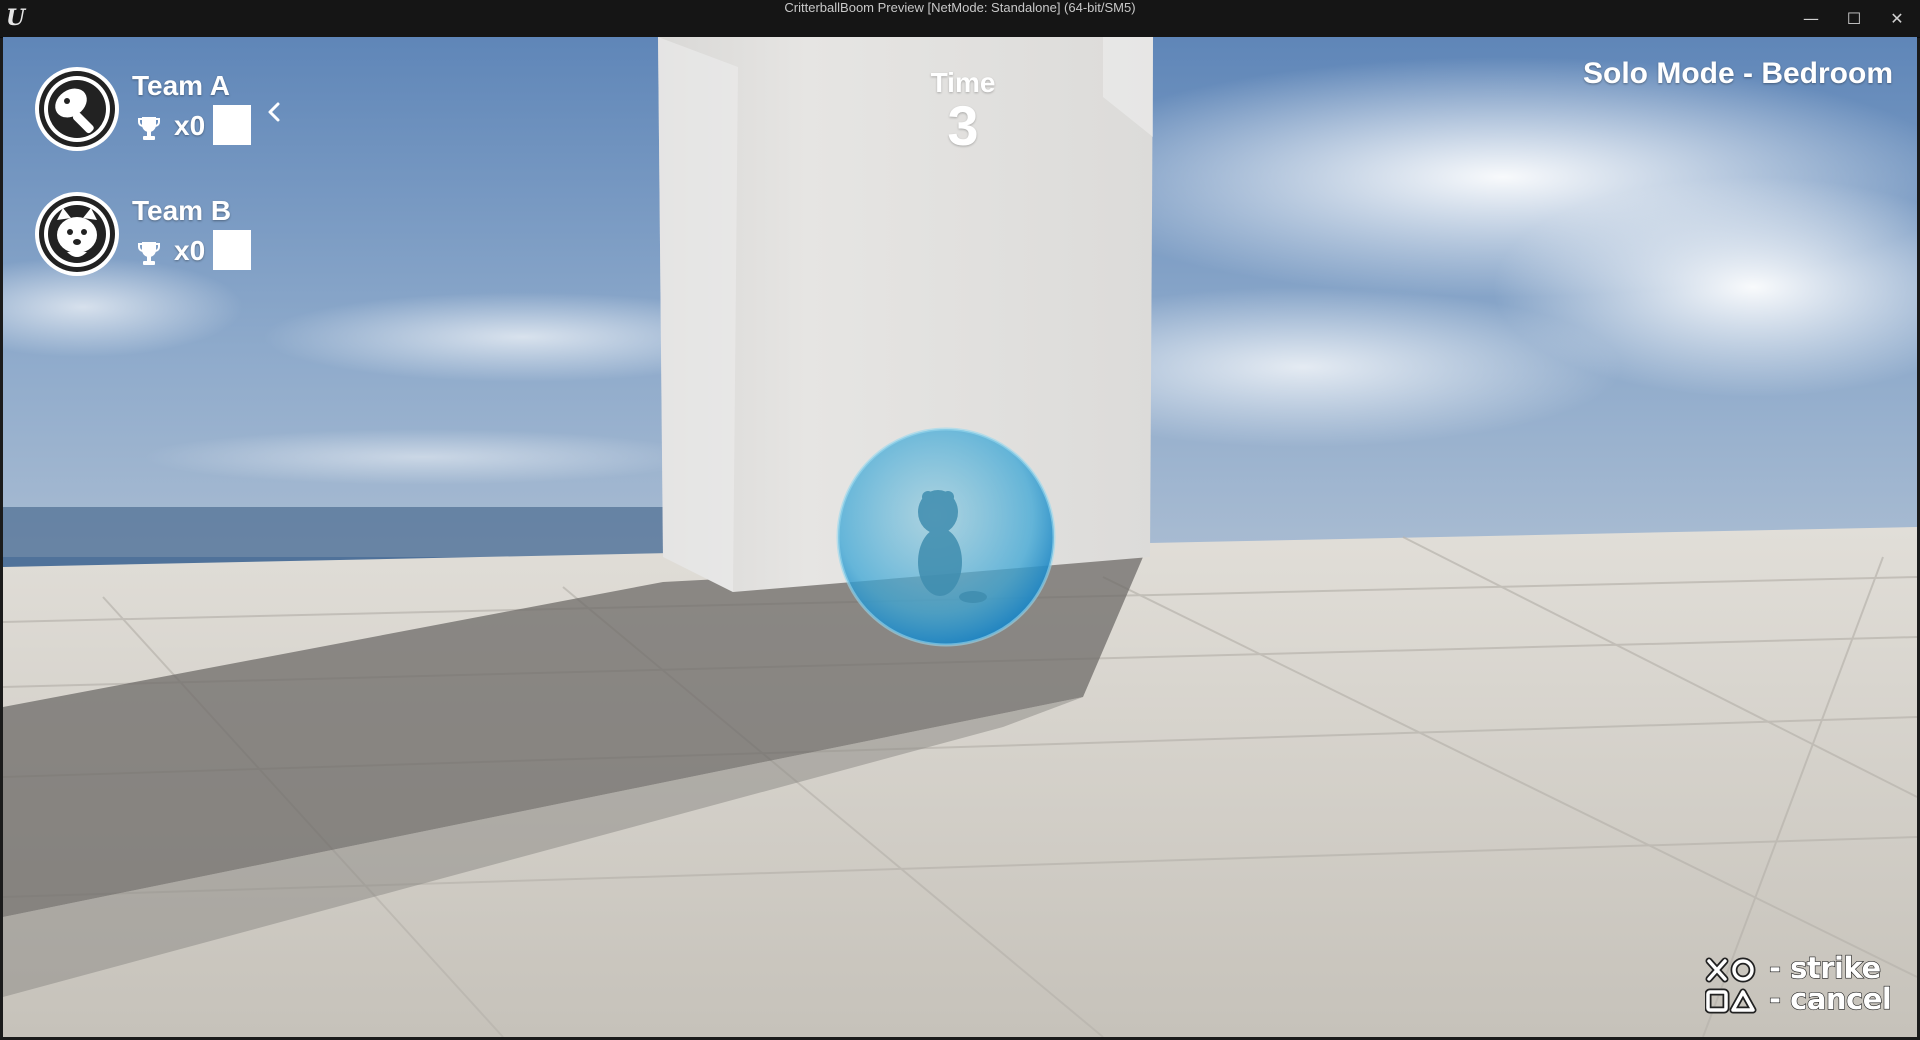 This screenshot has height=1040, width=1920. Describe the element at coordinates (274, 112) in the screenshot. I see `selector-arrow-icon` at that location.